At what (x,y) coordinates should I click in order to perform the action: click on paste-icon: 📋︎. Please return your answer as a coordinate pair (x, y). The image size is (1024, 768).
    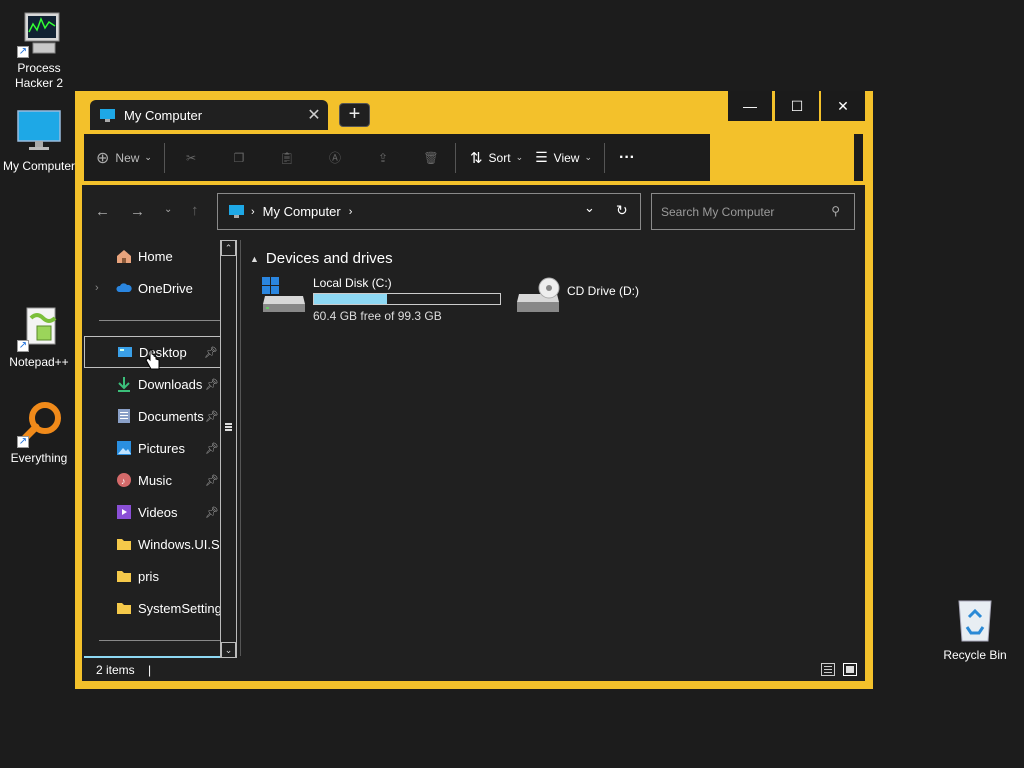
    Looking at the image, I should click on (287, 158).